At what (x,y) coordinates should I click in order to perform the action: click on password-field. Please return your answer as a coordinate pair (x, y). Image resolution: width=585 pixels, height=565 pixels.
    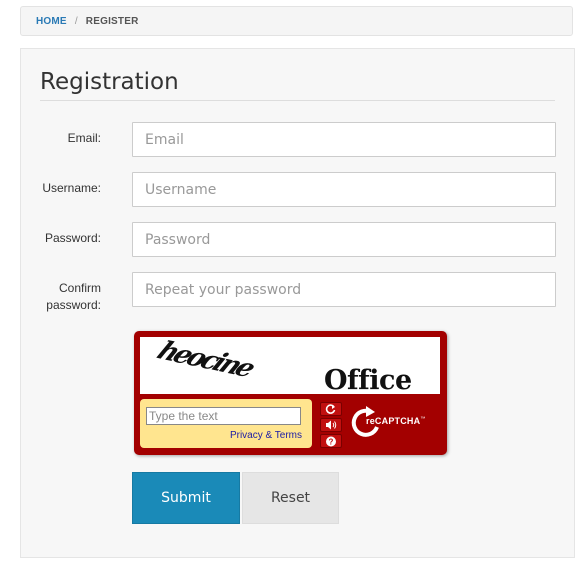
    Looking at the image, I should click on (344, 239).